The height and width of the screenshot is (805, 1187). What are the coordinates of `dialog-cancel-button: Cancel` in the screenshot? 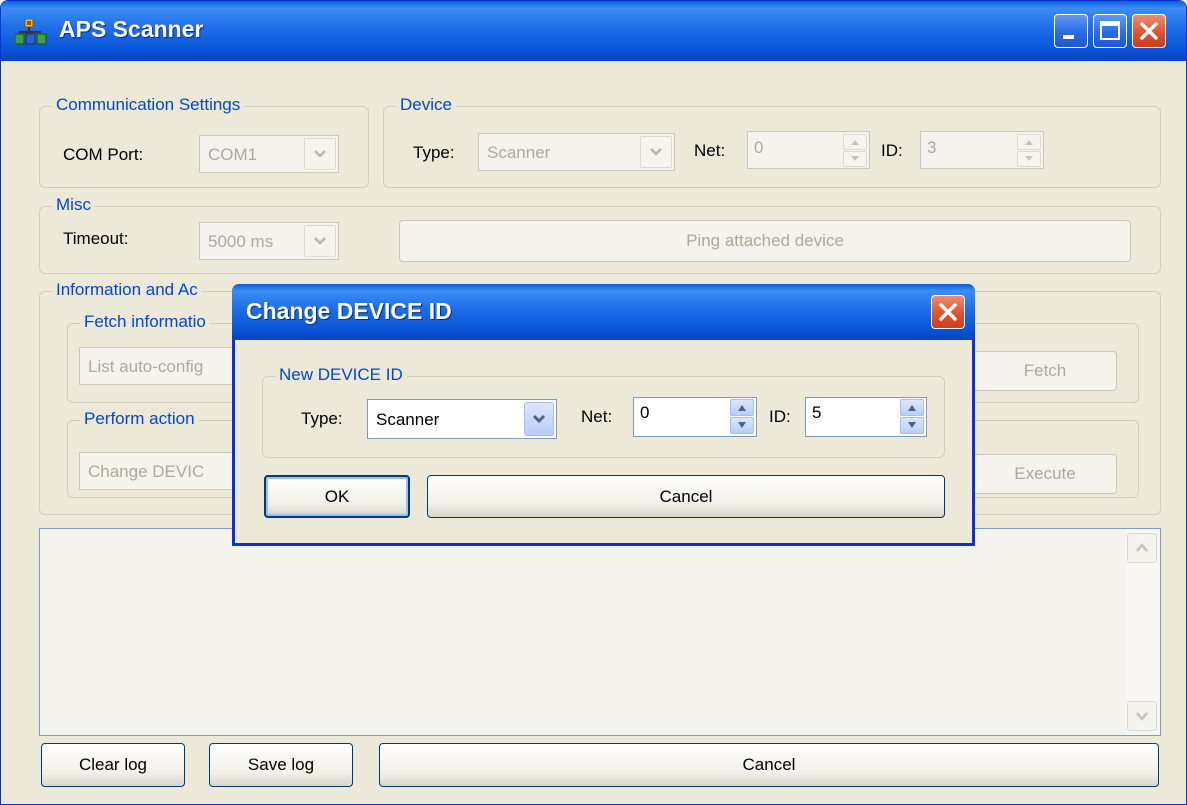 It's located at (686, 496).